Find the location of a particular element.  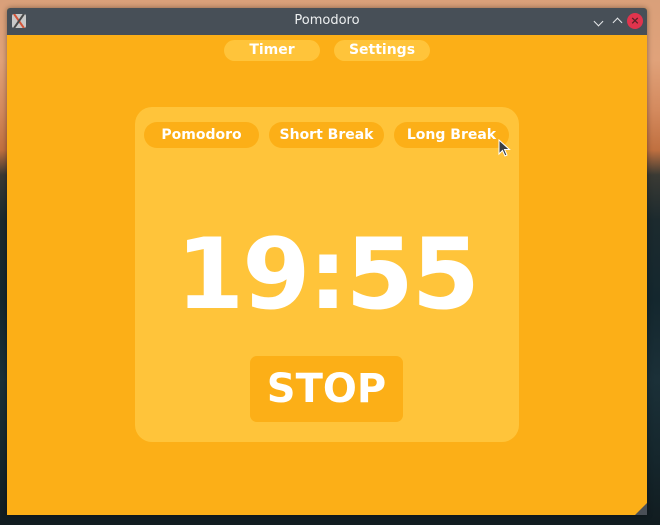

maximize-button is located at coordinates (617, 21).